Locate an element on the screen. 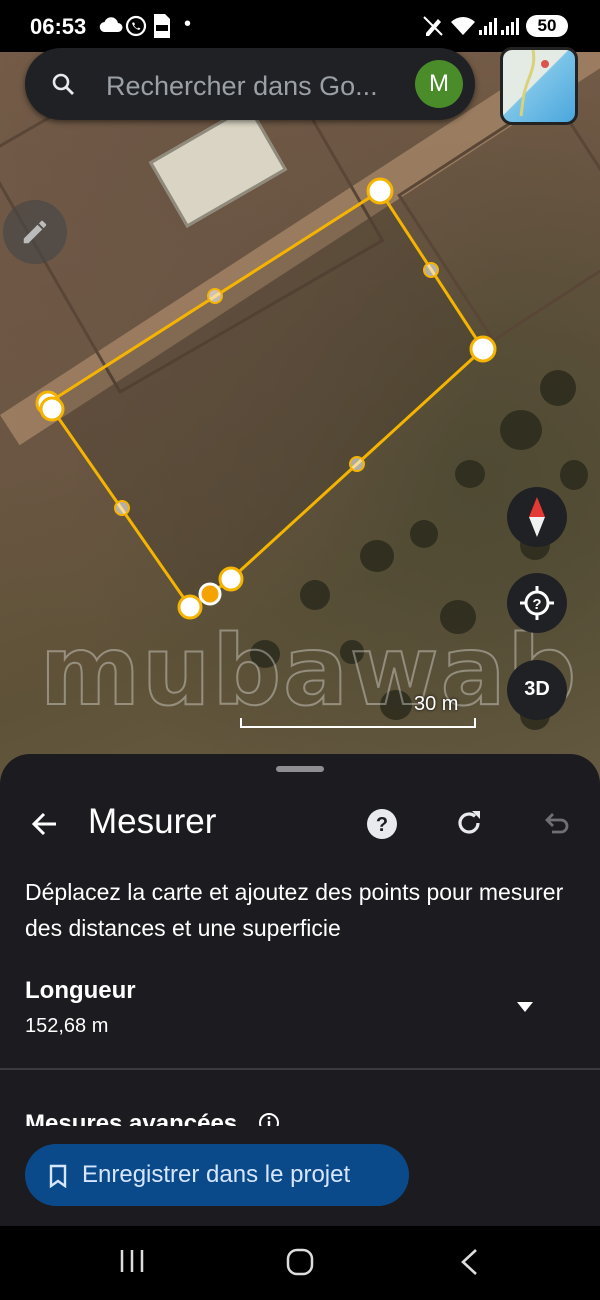 The height and width of the screenshot is (1300, 600). save-button-label: Enregistrer dans le projet is located at coordinates (216, 1174).